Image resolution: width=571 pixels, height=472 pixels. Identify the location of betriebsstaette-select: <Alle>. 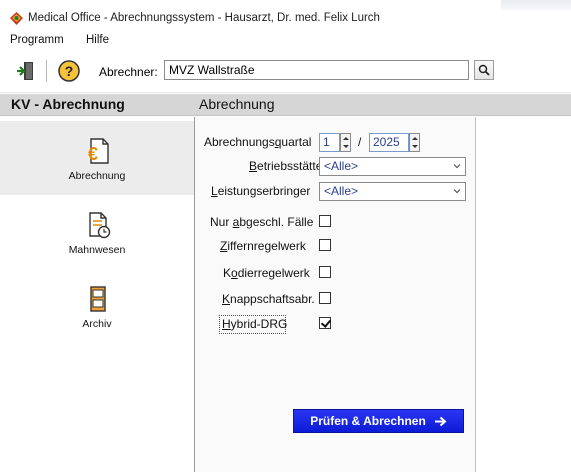
(392, 166).